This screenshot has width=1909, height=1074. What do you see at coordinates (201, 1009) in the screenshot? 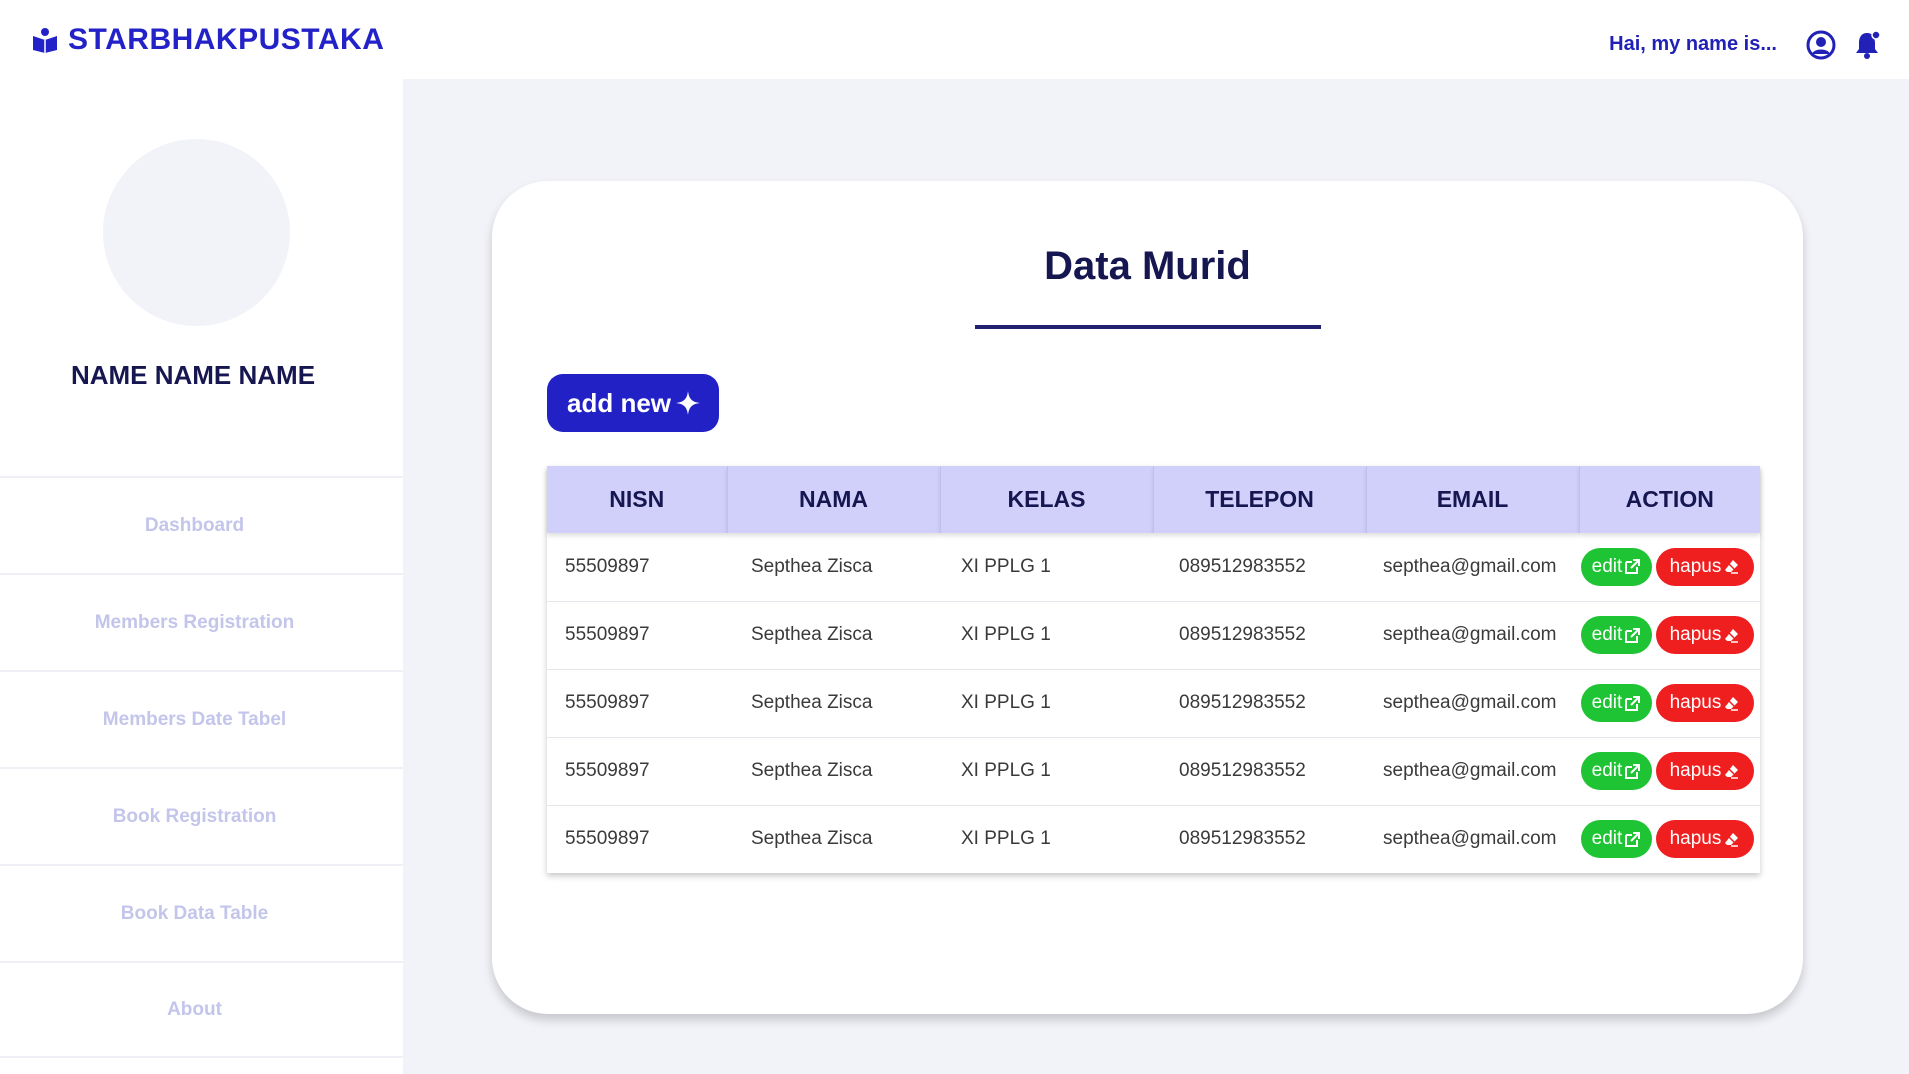
I see `sidebar-item-about: About` at bounding box center [201, 1009].